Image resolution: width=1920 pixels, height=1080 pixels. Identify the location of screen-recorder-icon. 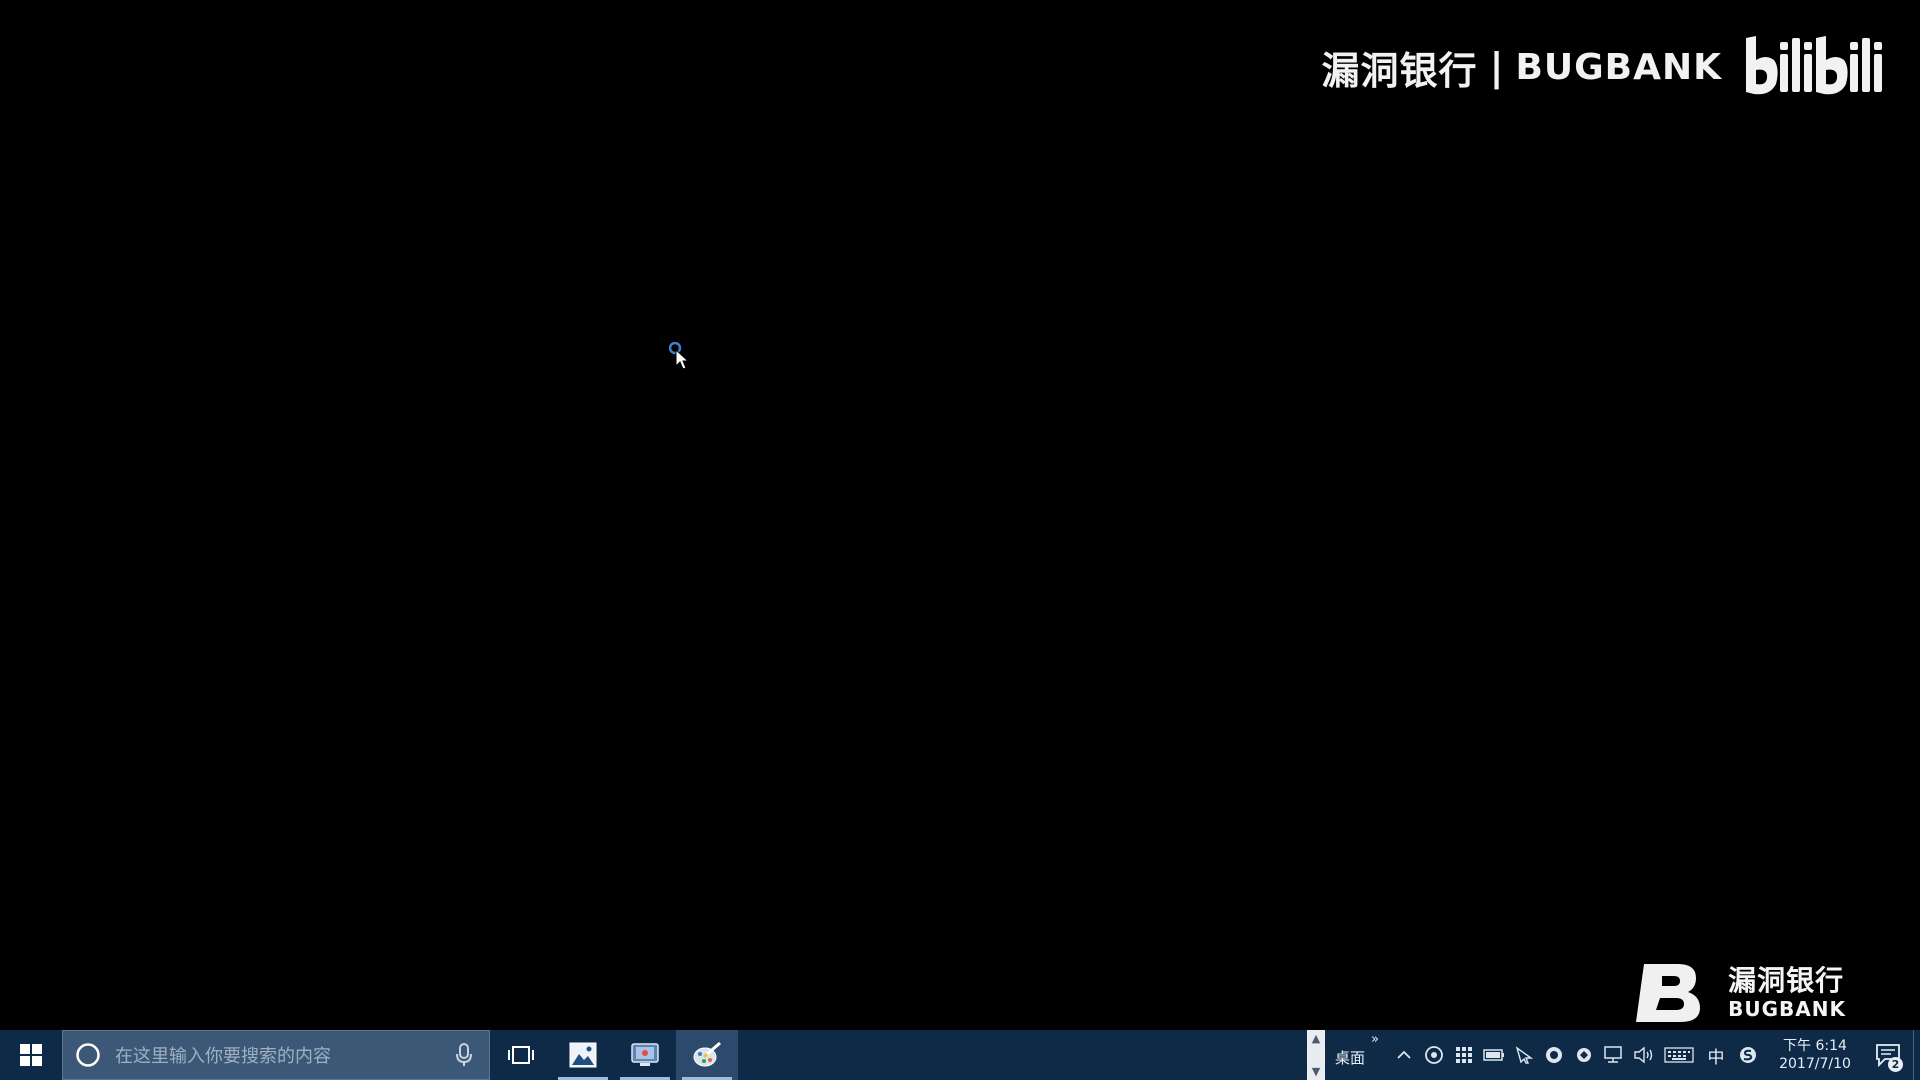
(645, 1054).